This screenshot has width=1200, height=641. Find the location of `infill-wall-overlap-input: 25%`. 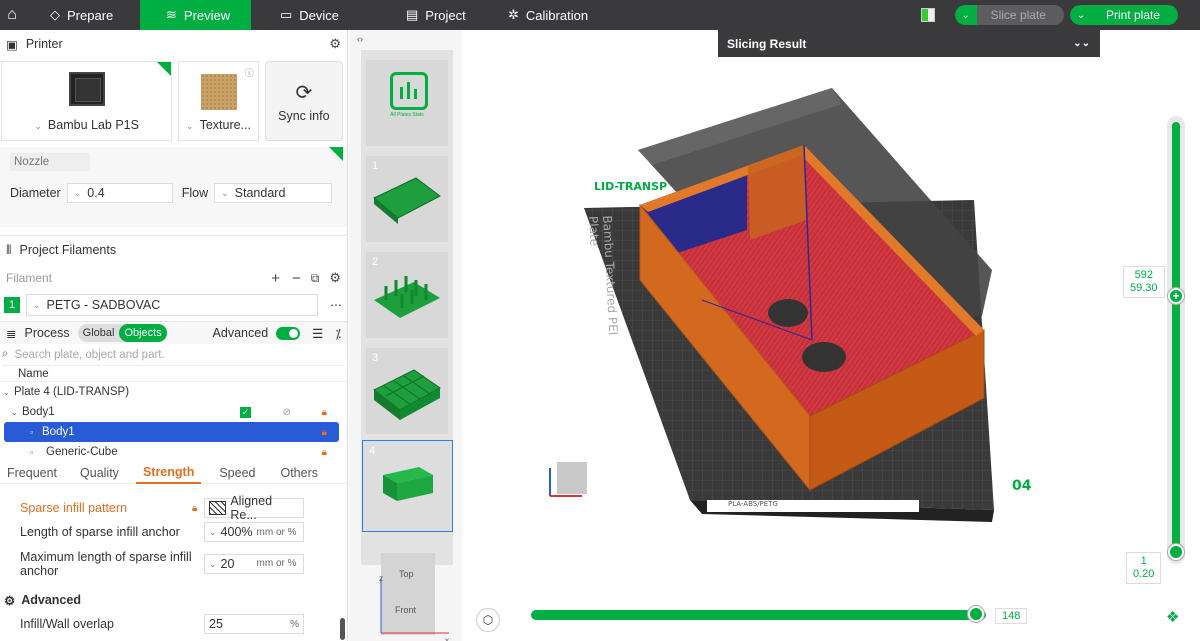

infill-wall-overlap-input: 25% is located at coordinates (254, 624).